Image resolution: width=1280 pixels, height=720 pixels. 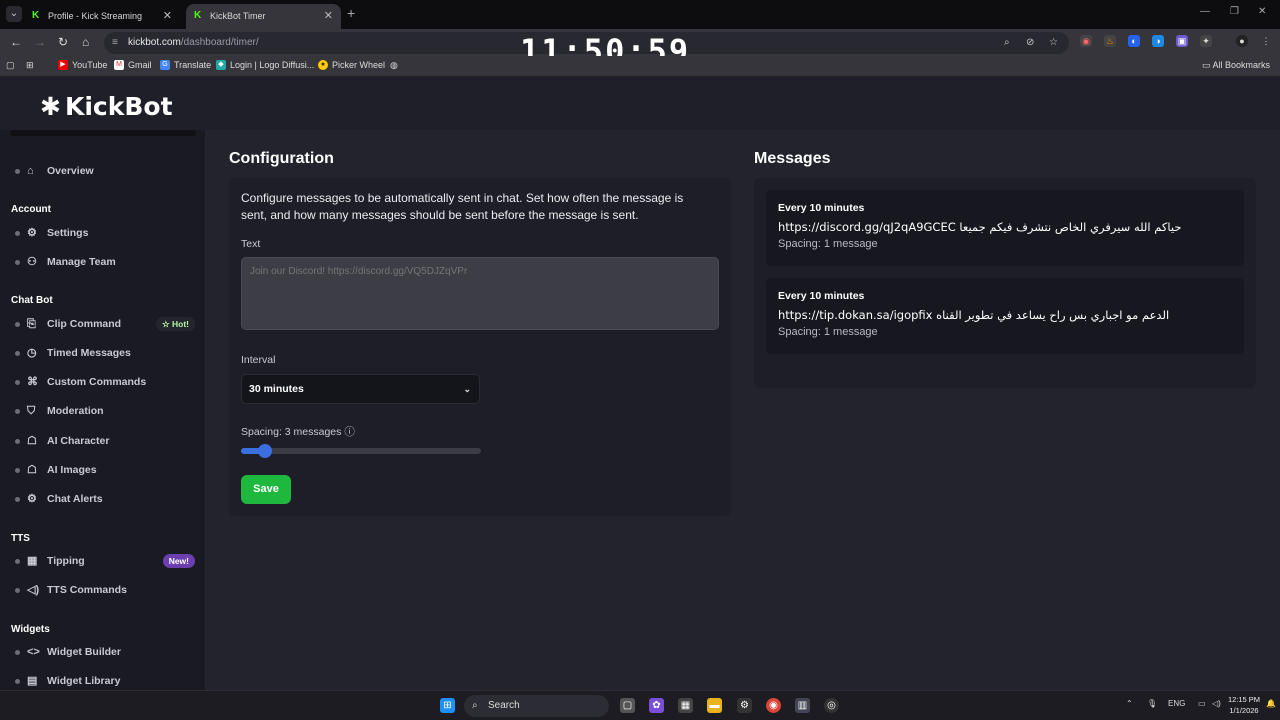 What do you see at coordinates (105, 499) in the screenshot?
I see `sidebar-item-chat-alerts: ⚙ Chat Alerts` at bounding box center [105, 499].